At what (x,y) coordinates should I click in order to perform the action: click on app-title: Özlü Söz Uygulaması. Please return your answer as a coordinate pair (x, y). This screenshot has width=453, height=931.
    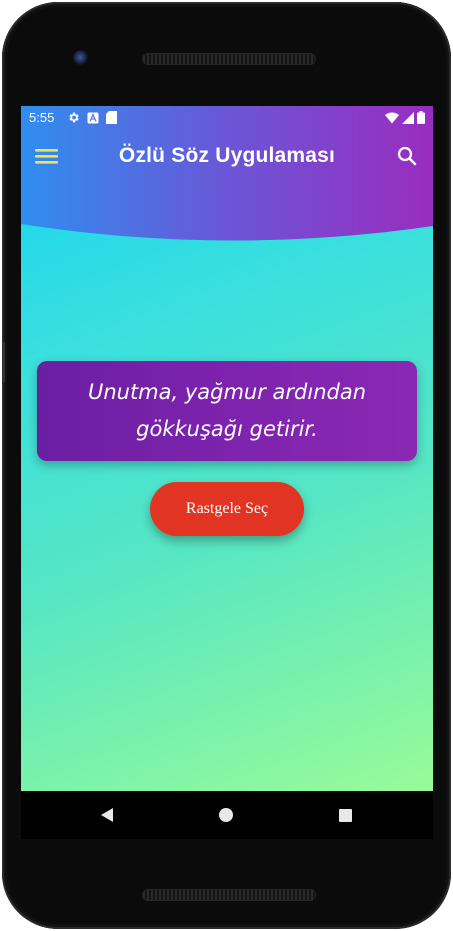
    Looking at the image, I should click on (227, 155).